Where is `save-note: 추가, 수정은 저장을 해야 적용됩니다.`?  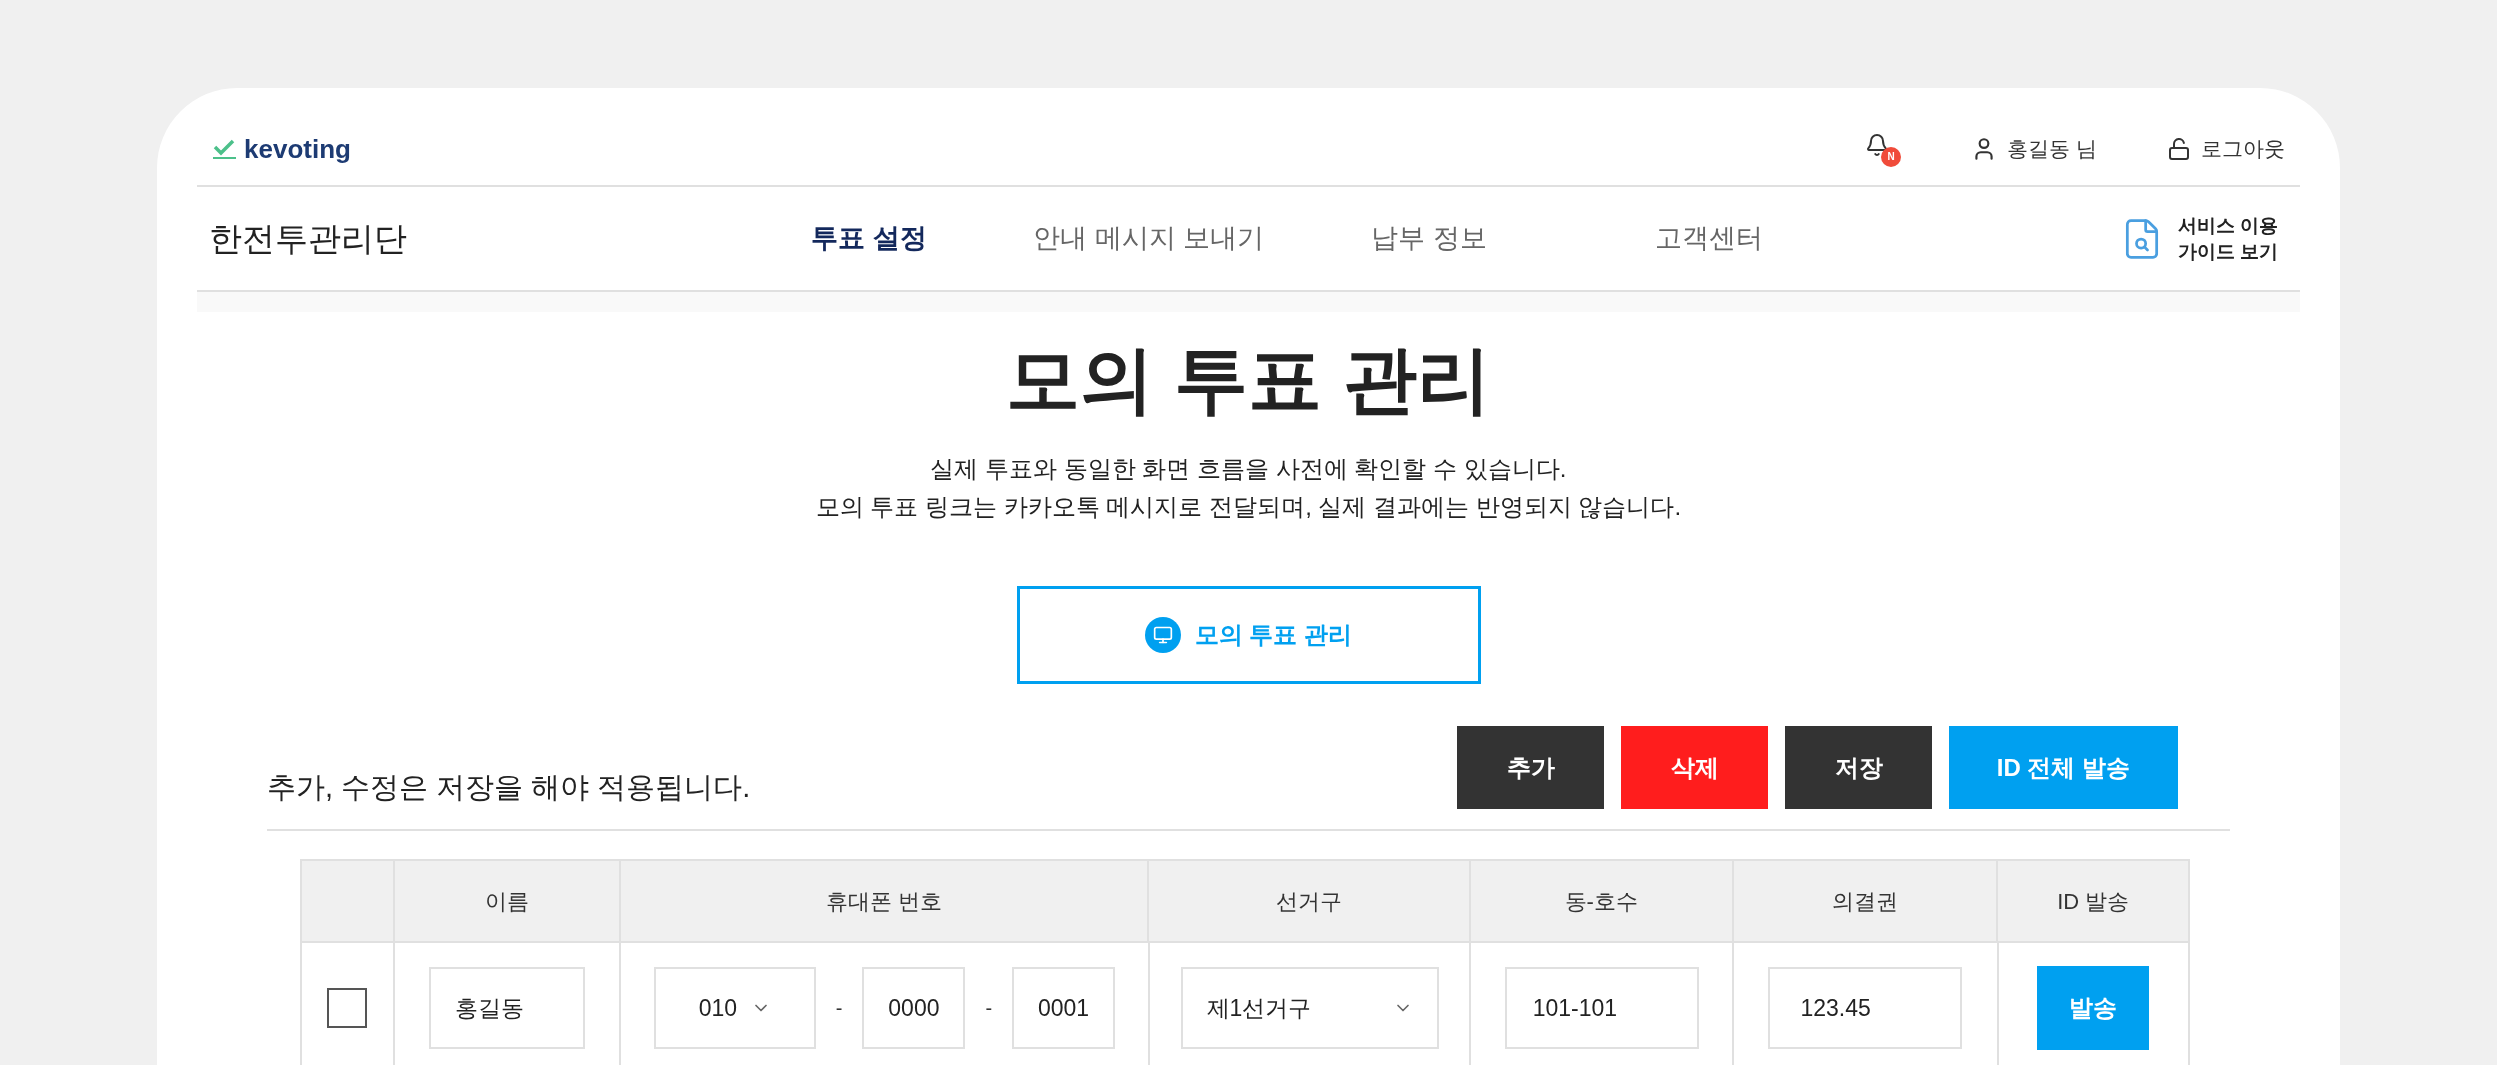 save-note: 추가, 수정은 저장을 해야 적용됩니다. is located at coordinates (509, 787).